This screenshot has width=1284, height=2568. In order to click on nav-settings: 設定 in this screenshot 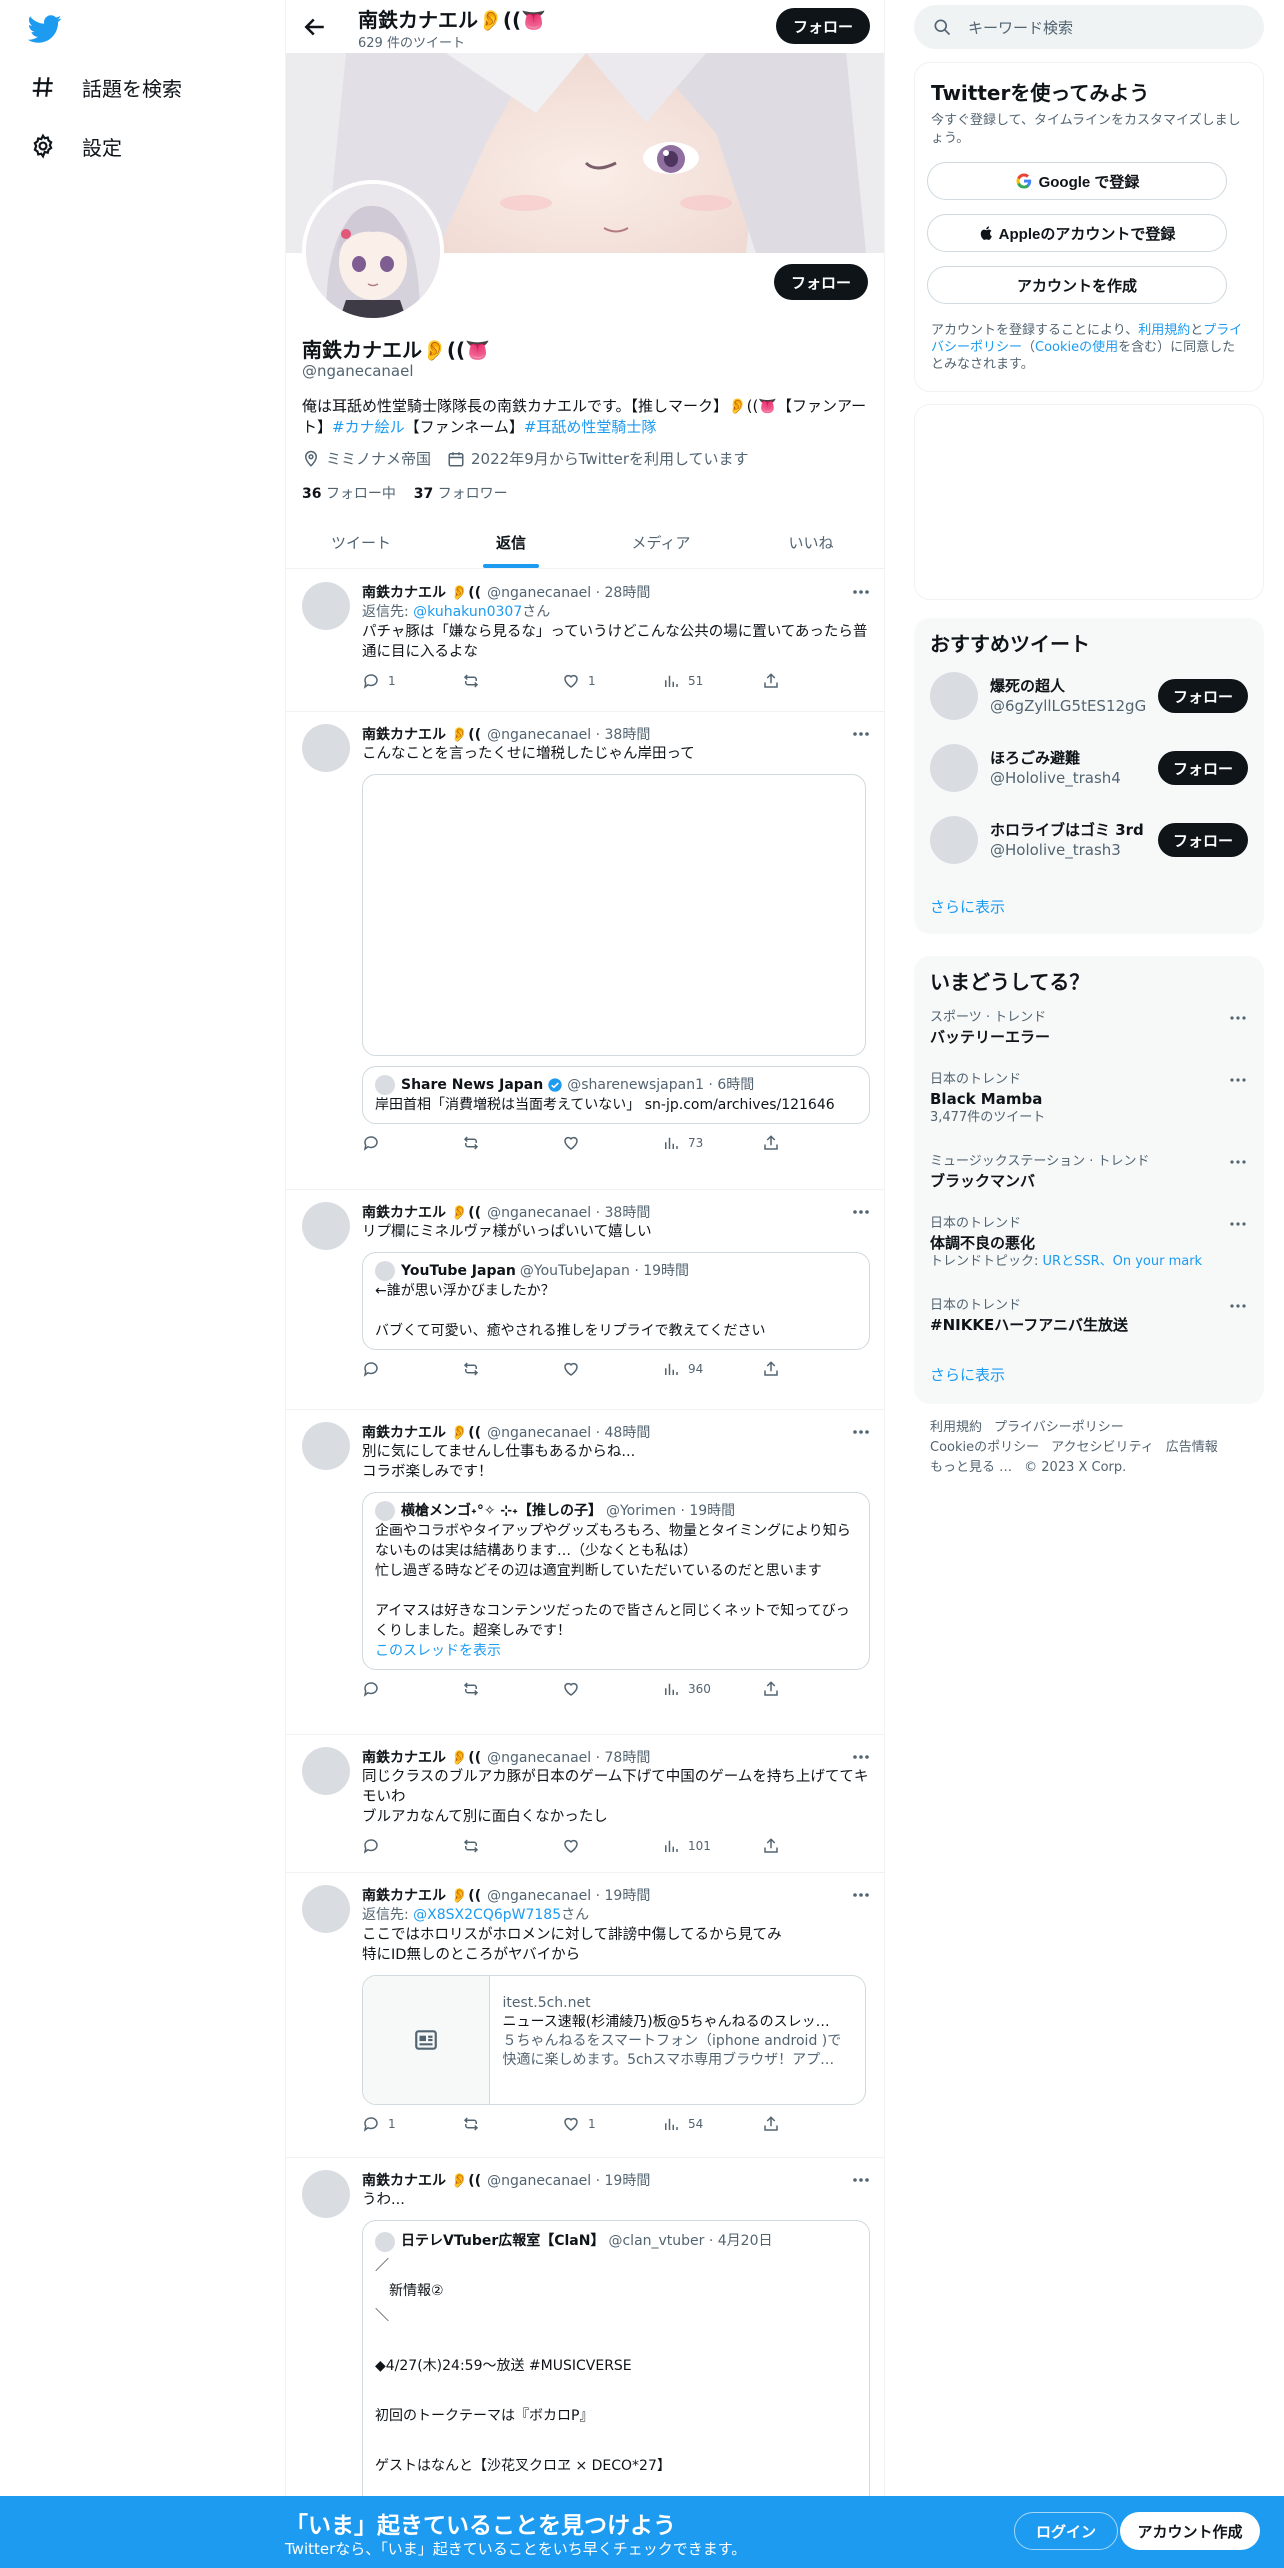, I will do `click(75, 146)`.